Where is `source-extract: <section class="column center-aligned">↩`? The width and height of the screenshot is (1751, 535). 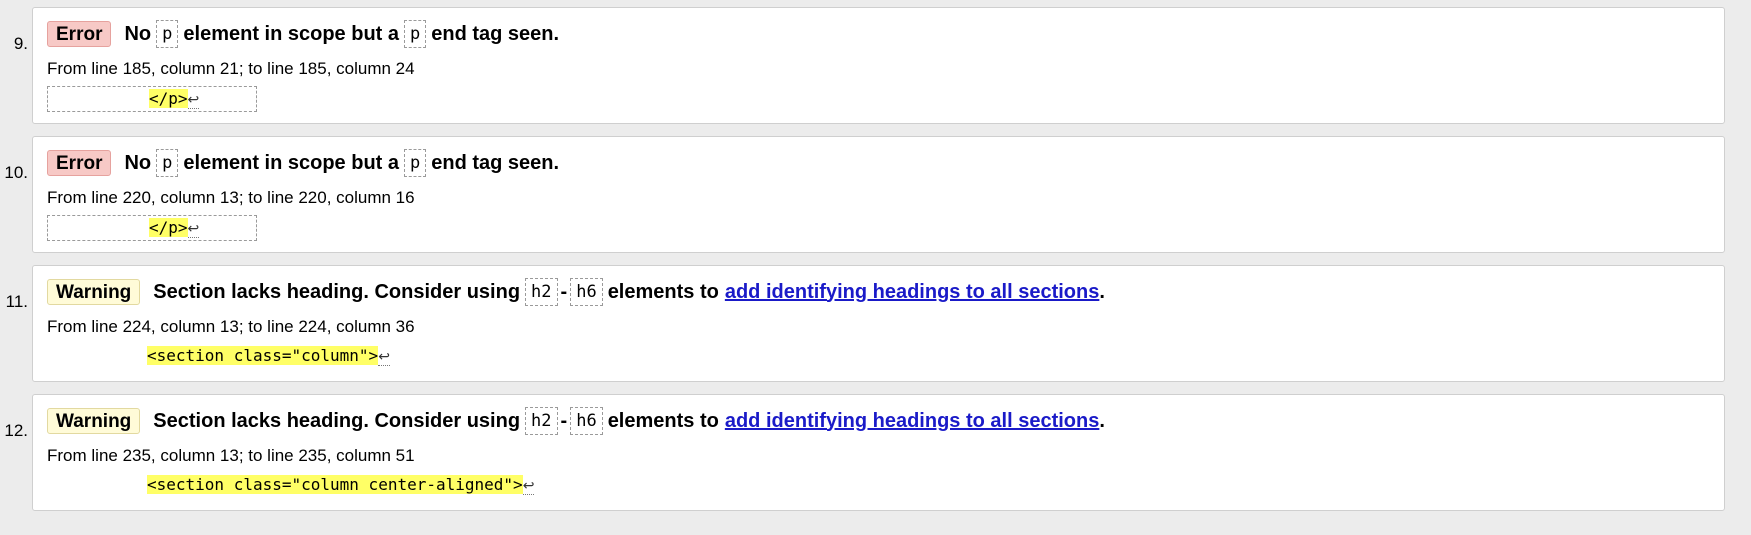
source-extract: <section class="column center-aligned">↩ is located at coordinates (291, 486).